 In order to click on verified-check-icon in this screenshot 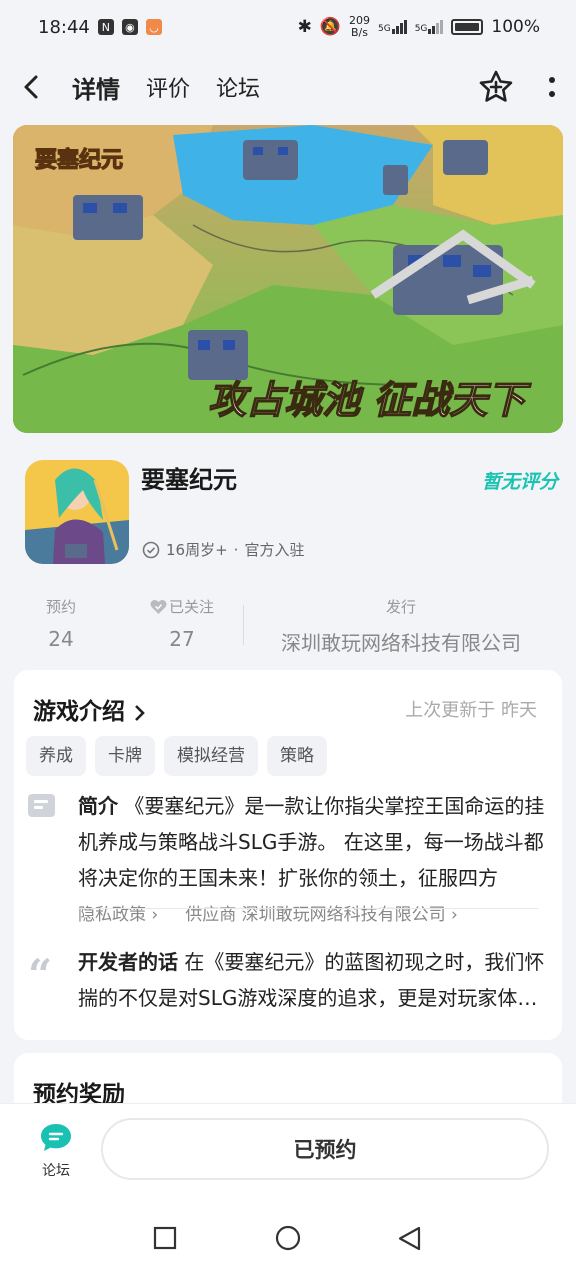, I will do `click(151, 549)`.